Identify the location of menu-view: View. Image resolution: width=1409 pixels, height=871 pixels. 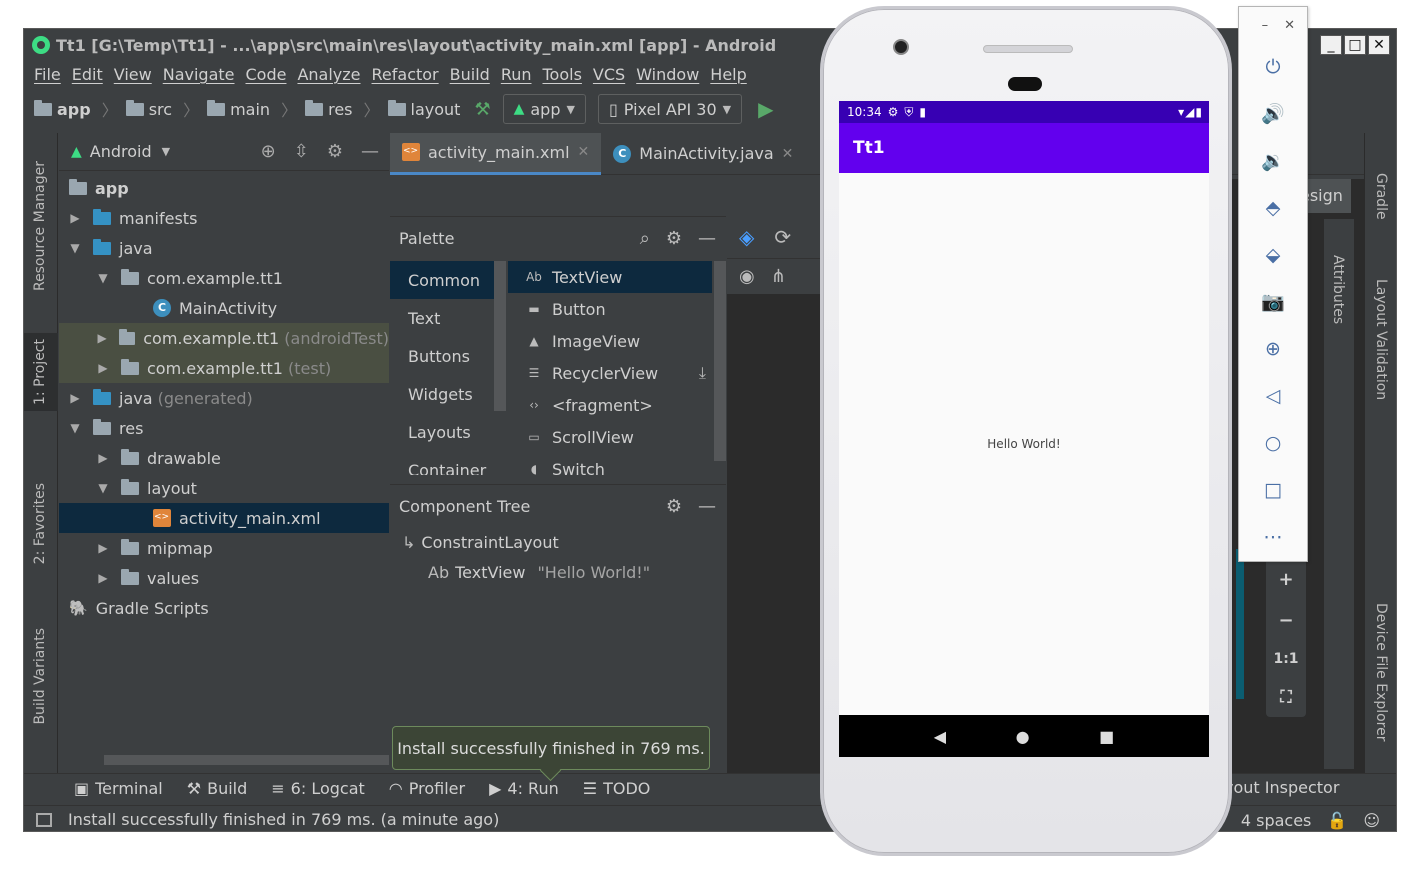
(133, 74).